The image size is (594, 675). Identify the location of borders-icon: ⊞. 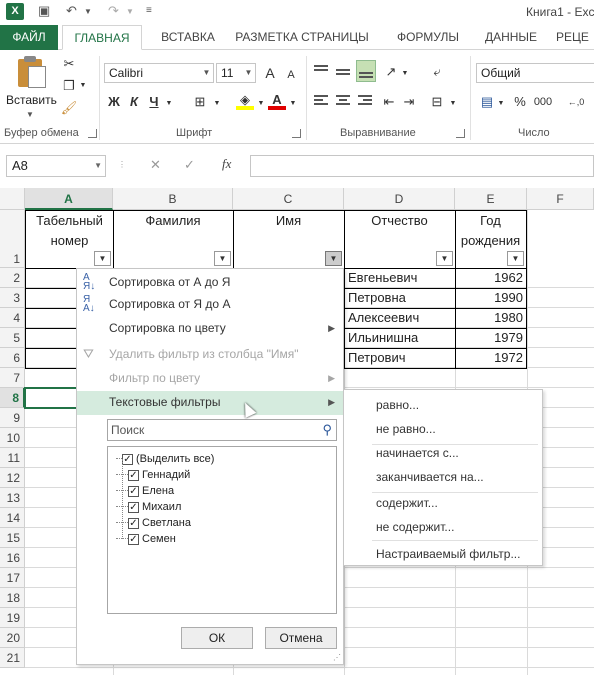
(200, 102).